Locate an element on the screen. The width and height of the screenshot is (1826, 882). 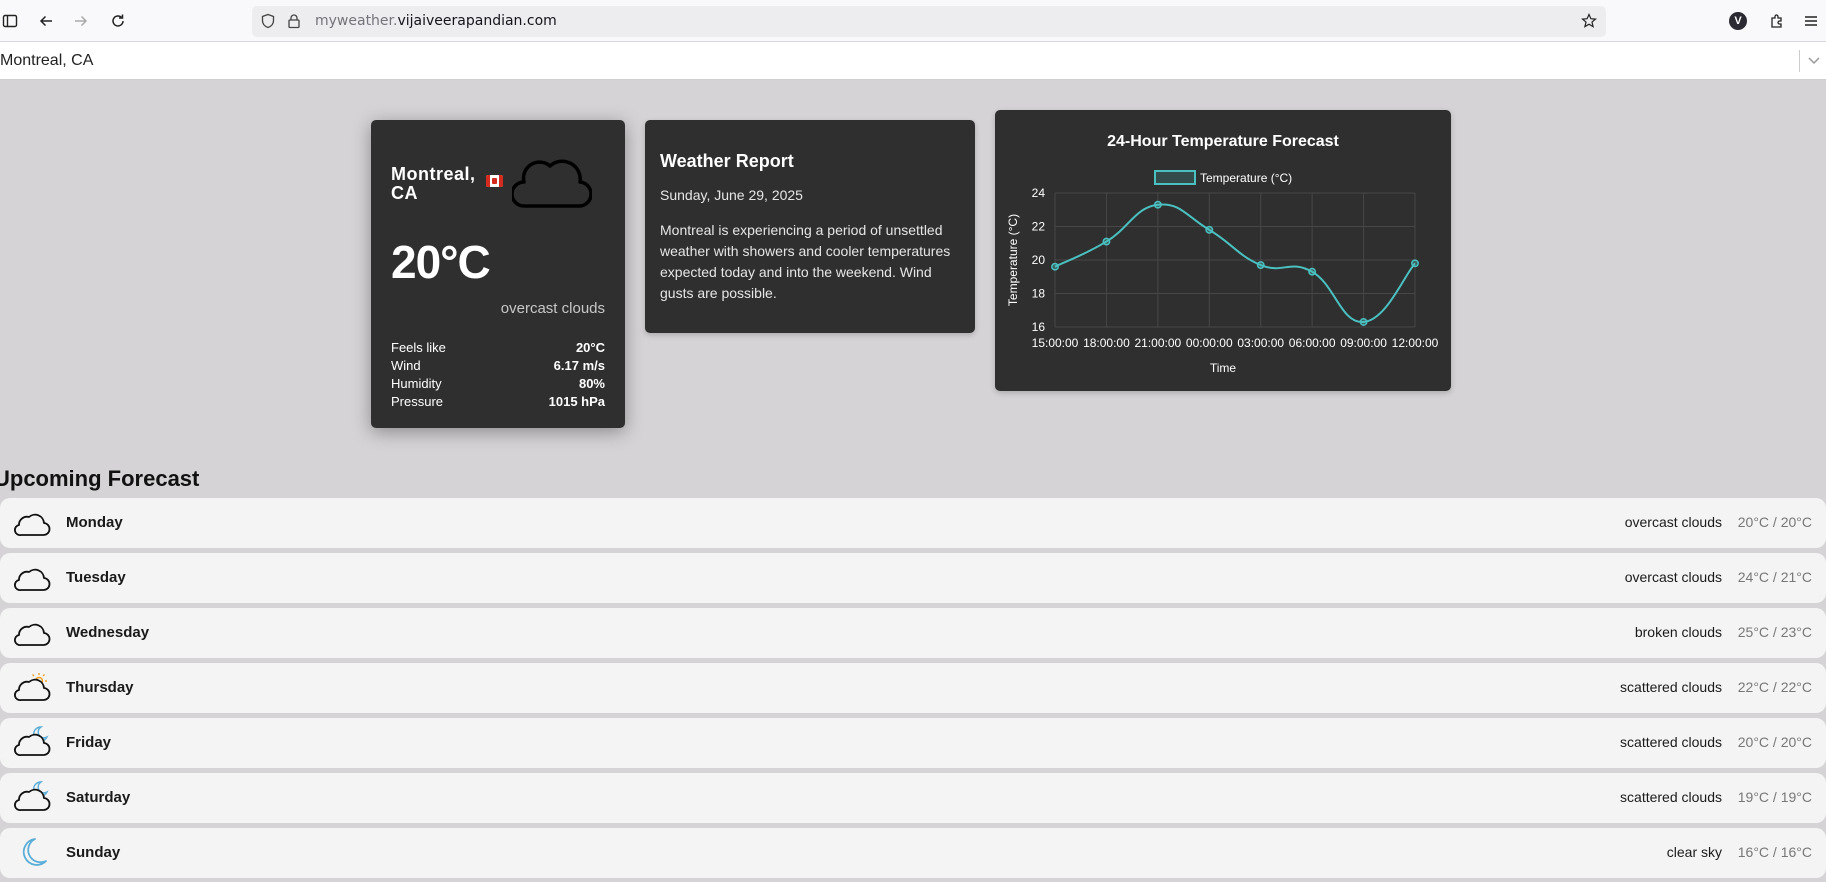
forecast-day: Tuesday is located at coordinates (96, 577).